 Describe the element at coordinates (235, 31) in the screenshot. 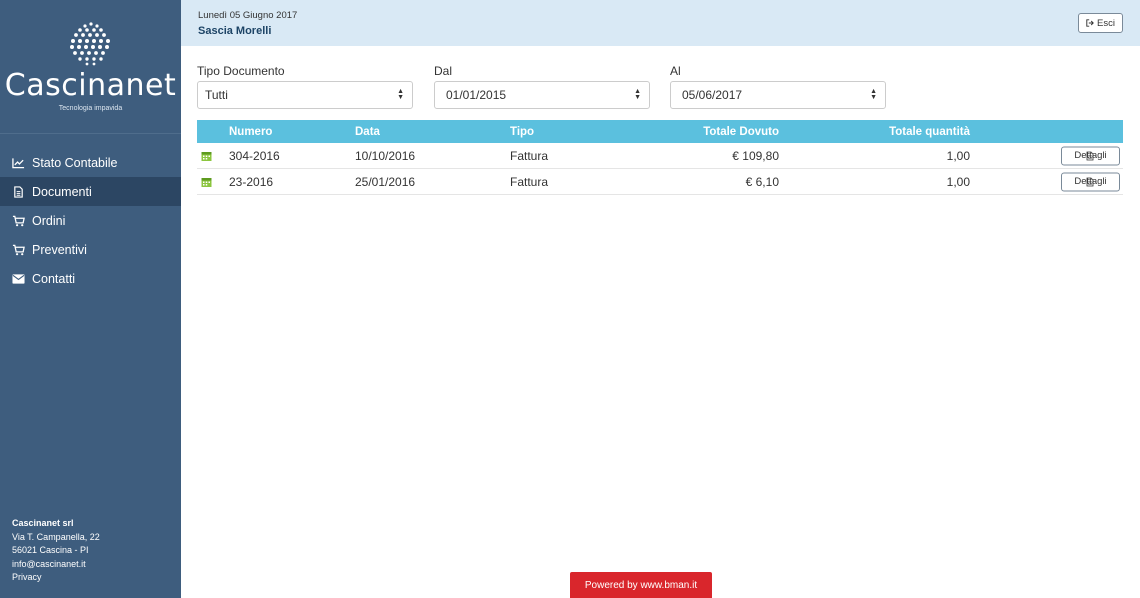

I see `user-name: Sascia Morelli` at that location.